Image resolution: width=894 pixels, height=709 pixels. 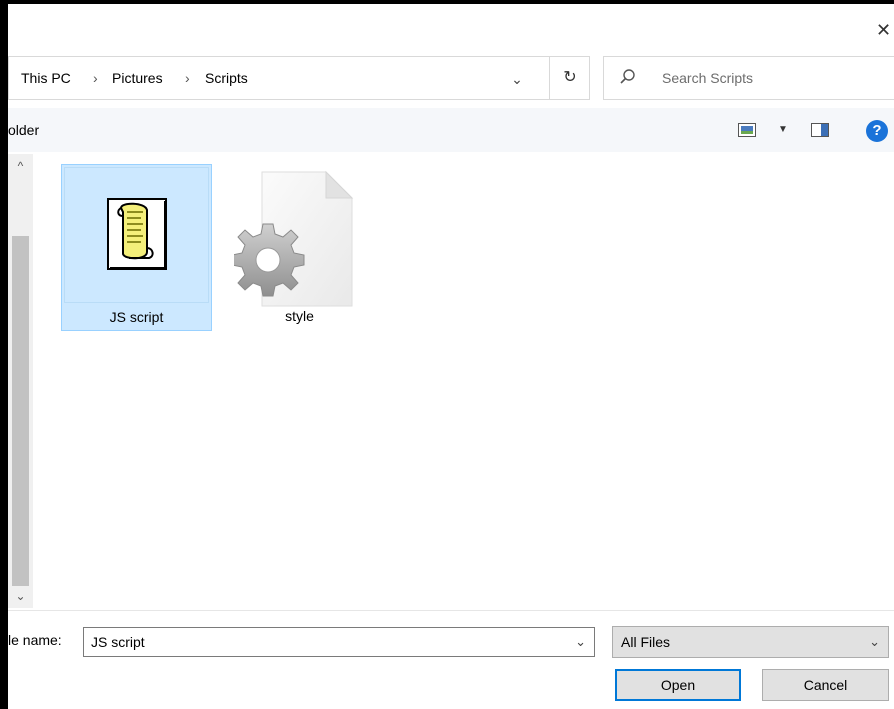 I want to click on footer-divider, so click(x=451, y=610).